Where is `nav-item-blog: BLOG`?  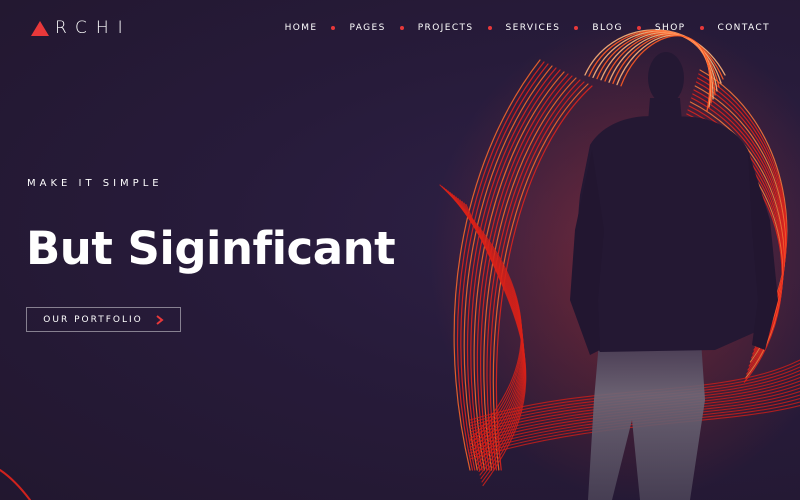 nav-item-blog: BLOG is located at coordinates (607, 28).